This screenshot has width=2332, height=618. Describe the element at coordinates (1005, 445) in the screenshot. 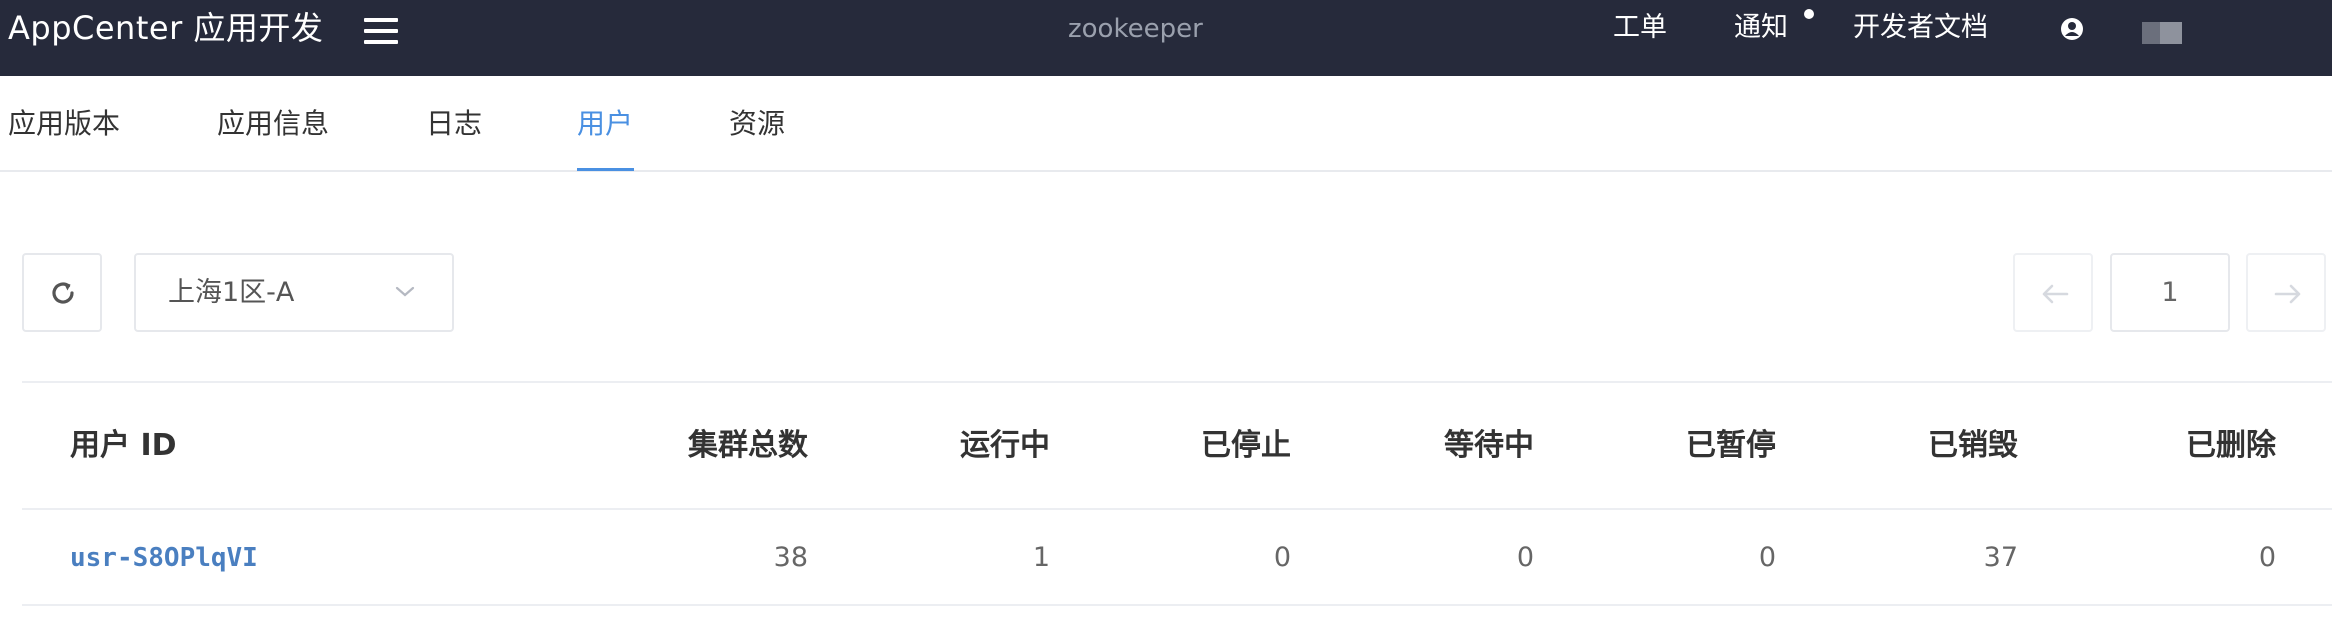

I see `col-running: 运行中` at that location.